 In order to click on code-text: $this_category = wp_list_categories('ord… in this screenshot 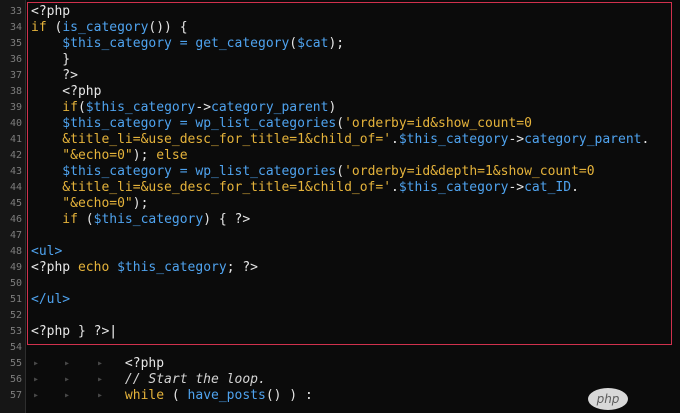, I will do `click(281, 124)`.